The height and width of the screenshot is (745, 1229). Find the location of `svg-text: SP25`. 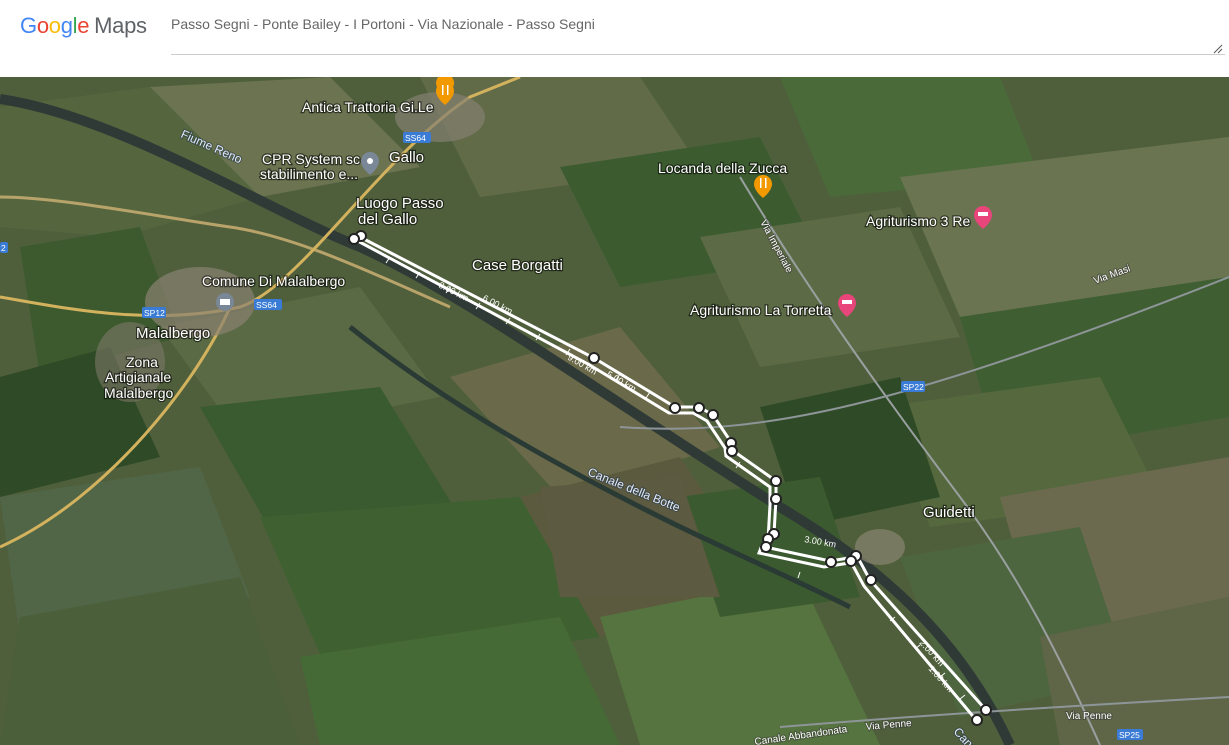

svg-text: SP25 is located at coordinates (1129, 735).